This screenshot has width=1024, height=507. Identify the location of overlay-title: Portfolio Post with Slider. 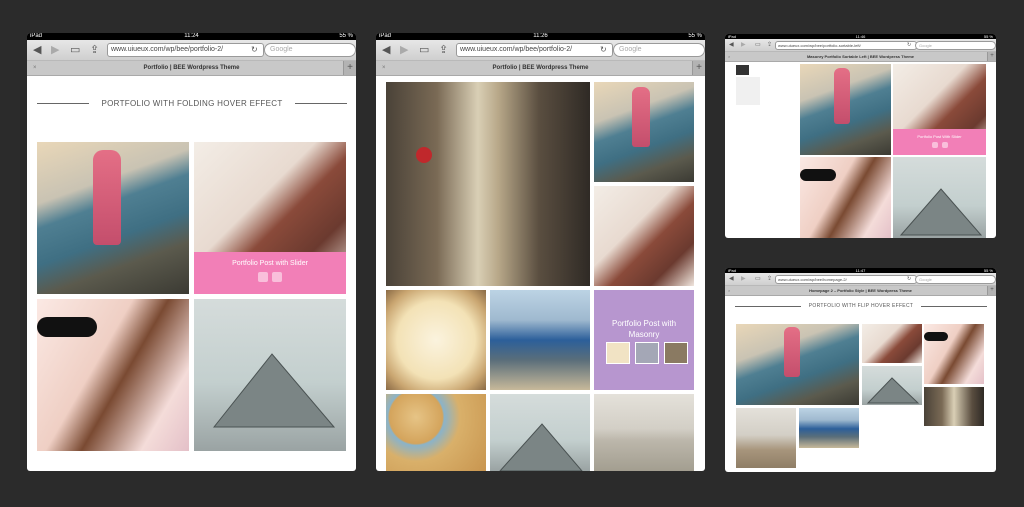
(270, 263).